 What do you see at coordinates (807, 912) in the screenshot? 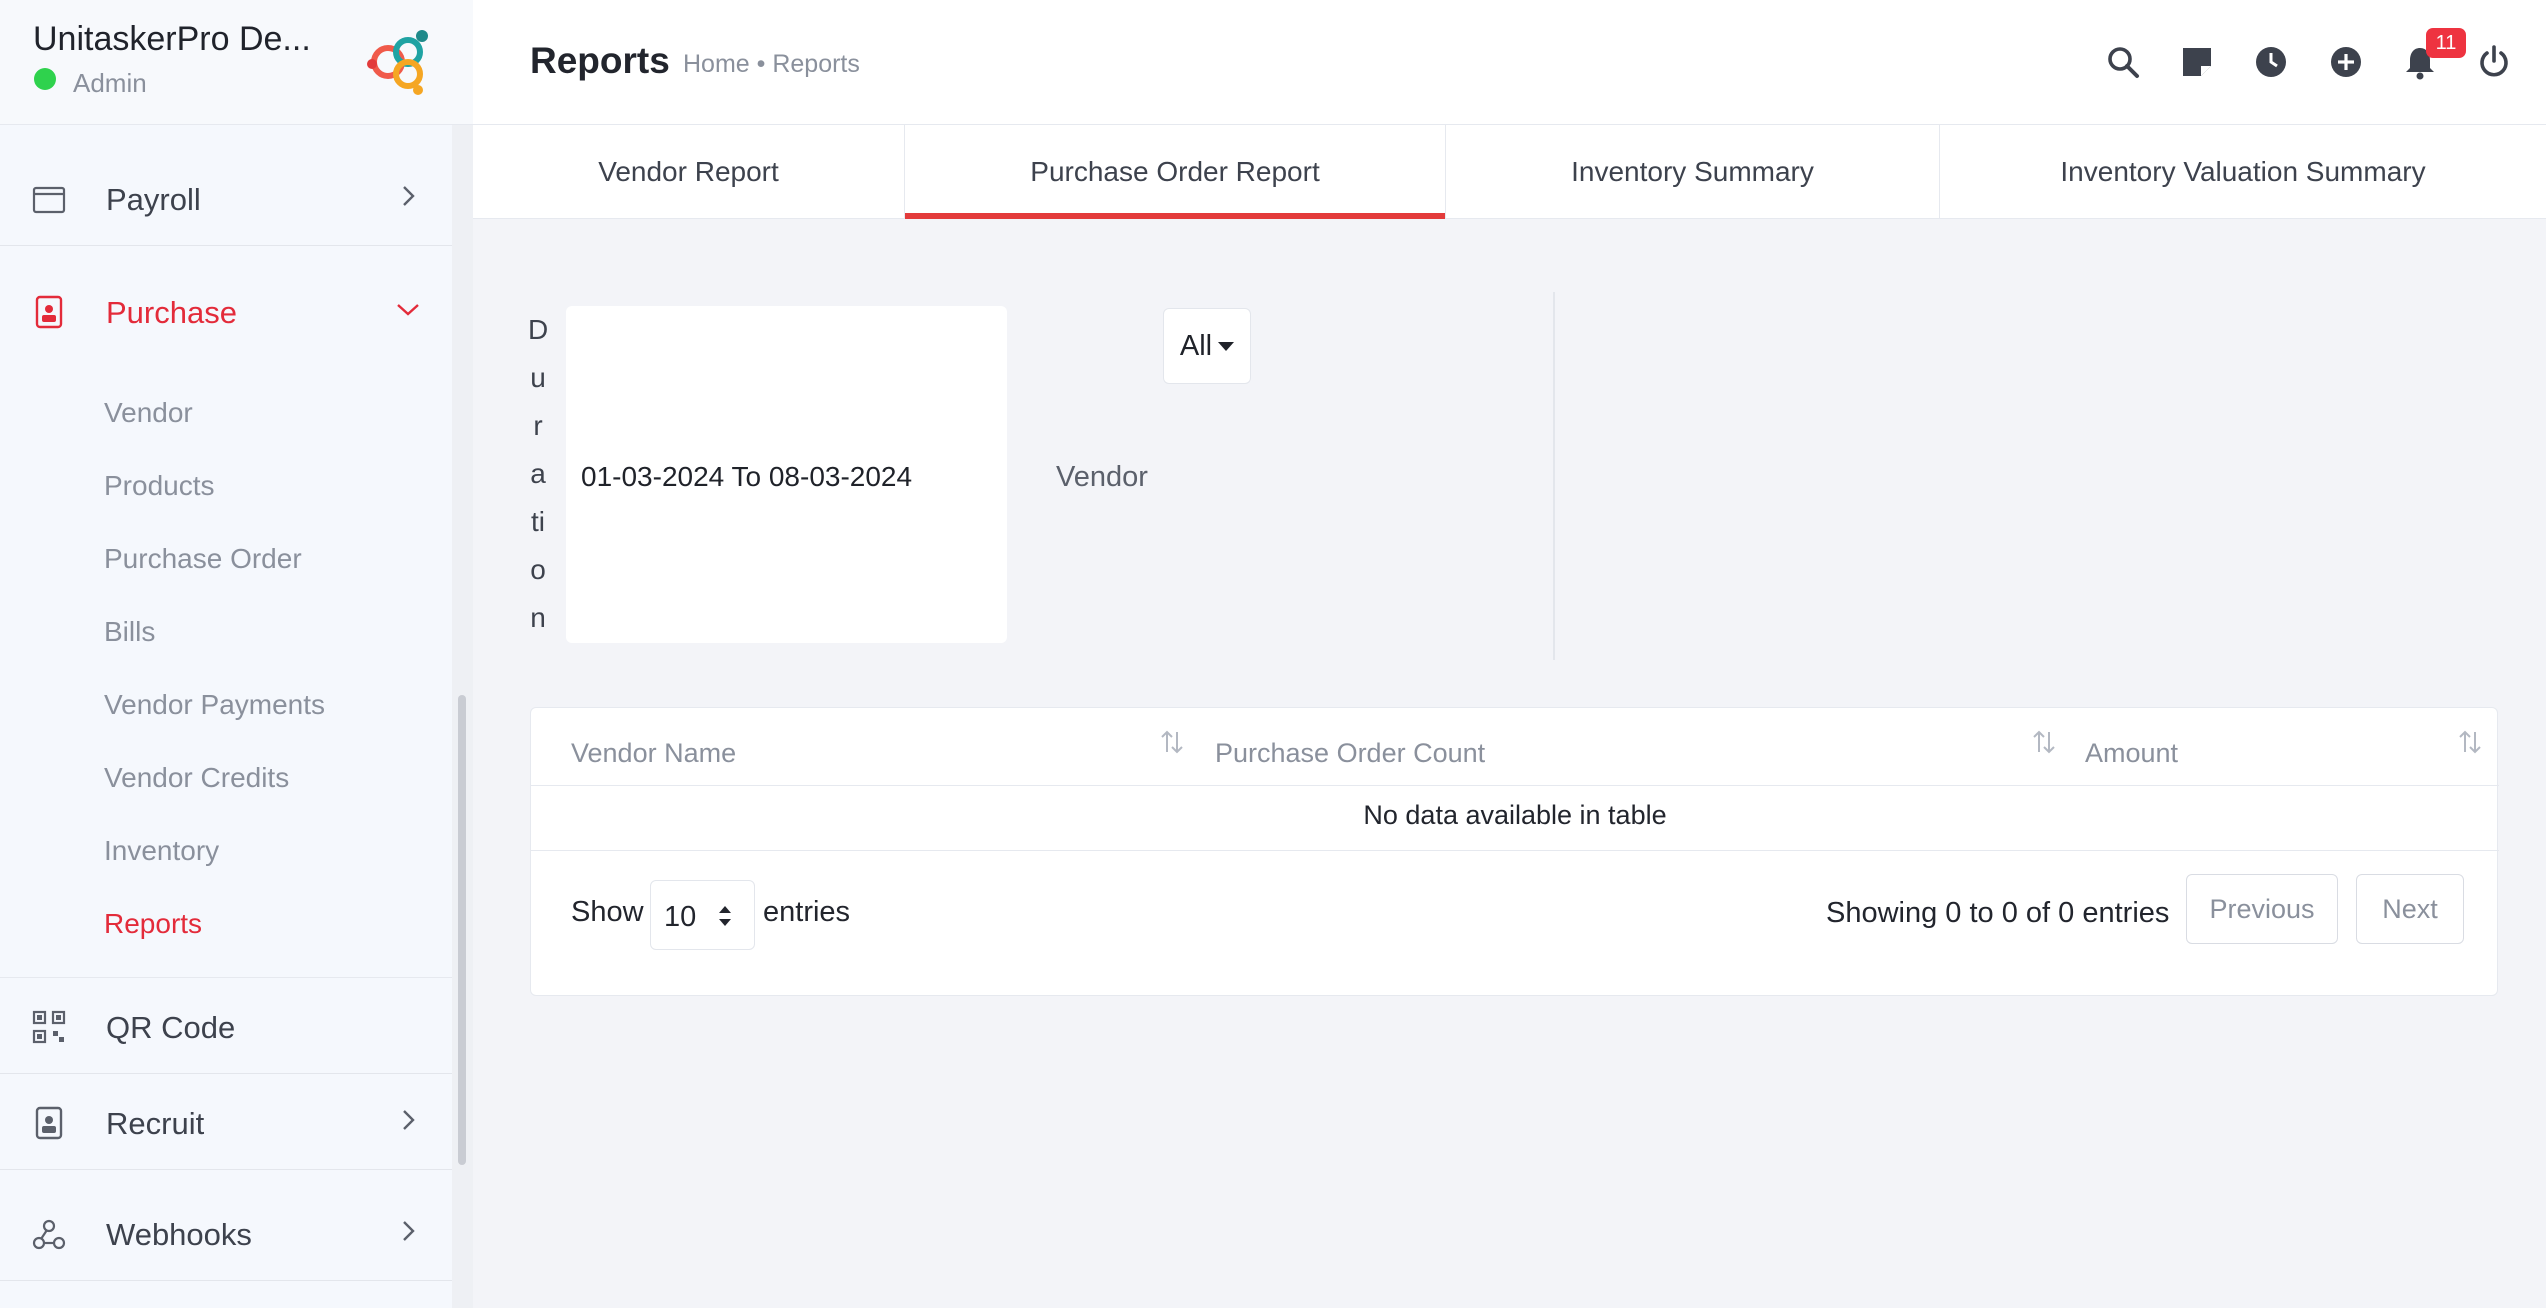
I see `entries-label: entries` at bounding box center [807, 912].